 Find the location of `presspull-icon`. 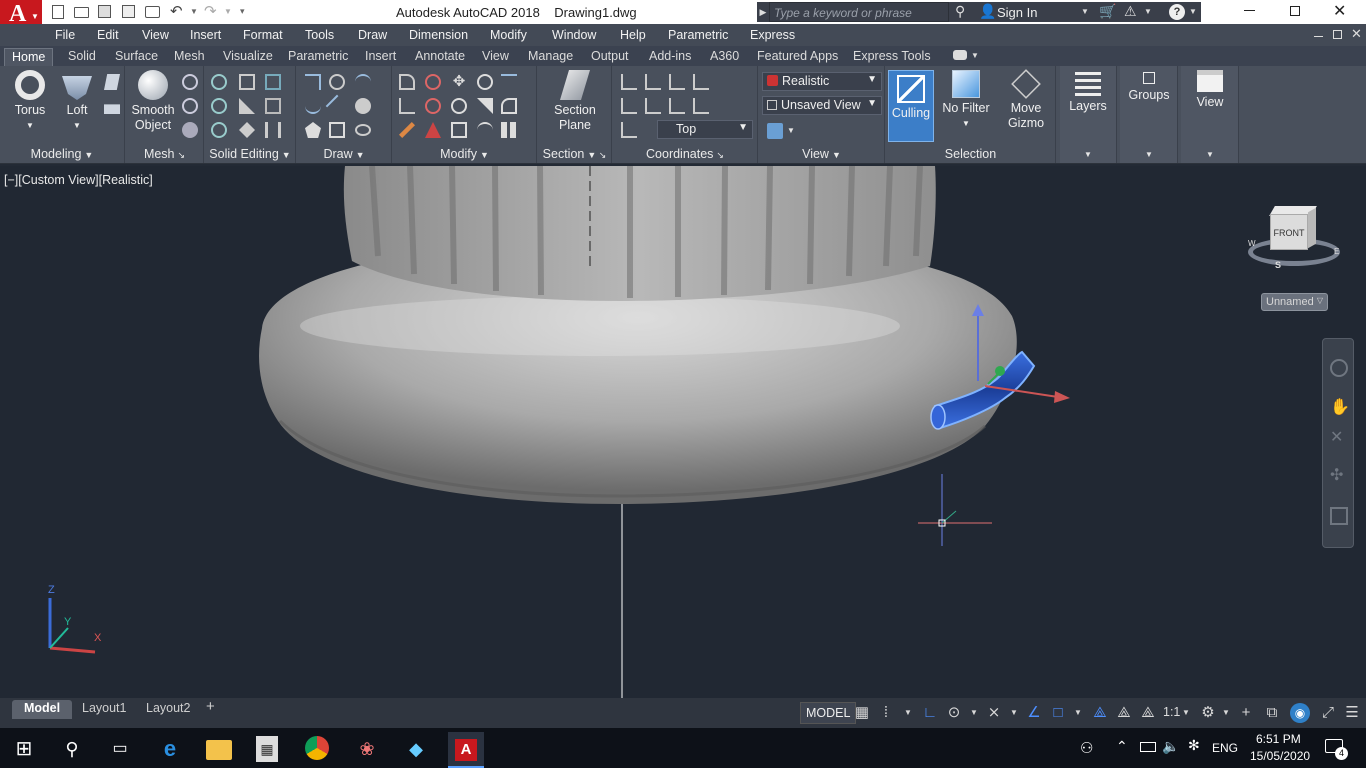

presspull-icon is located at coordinates (112, 109).